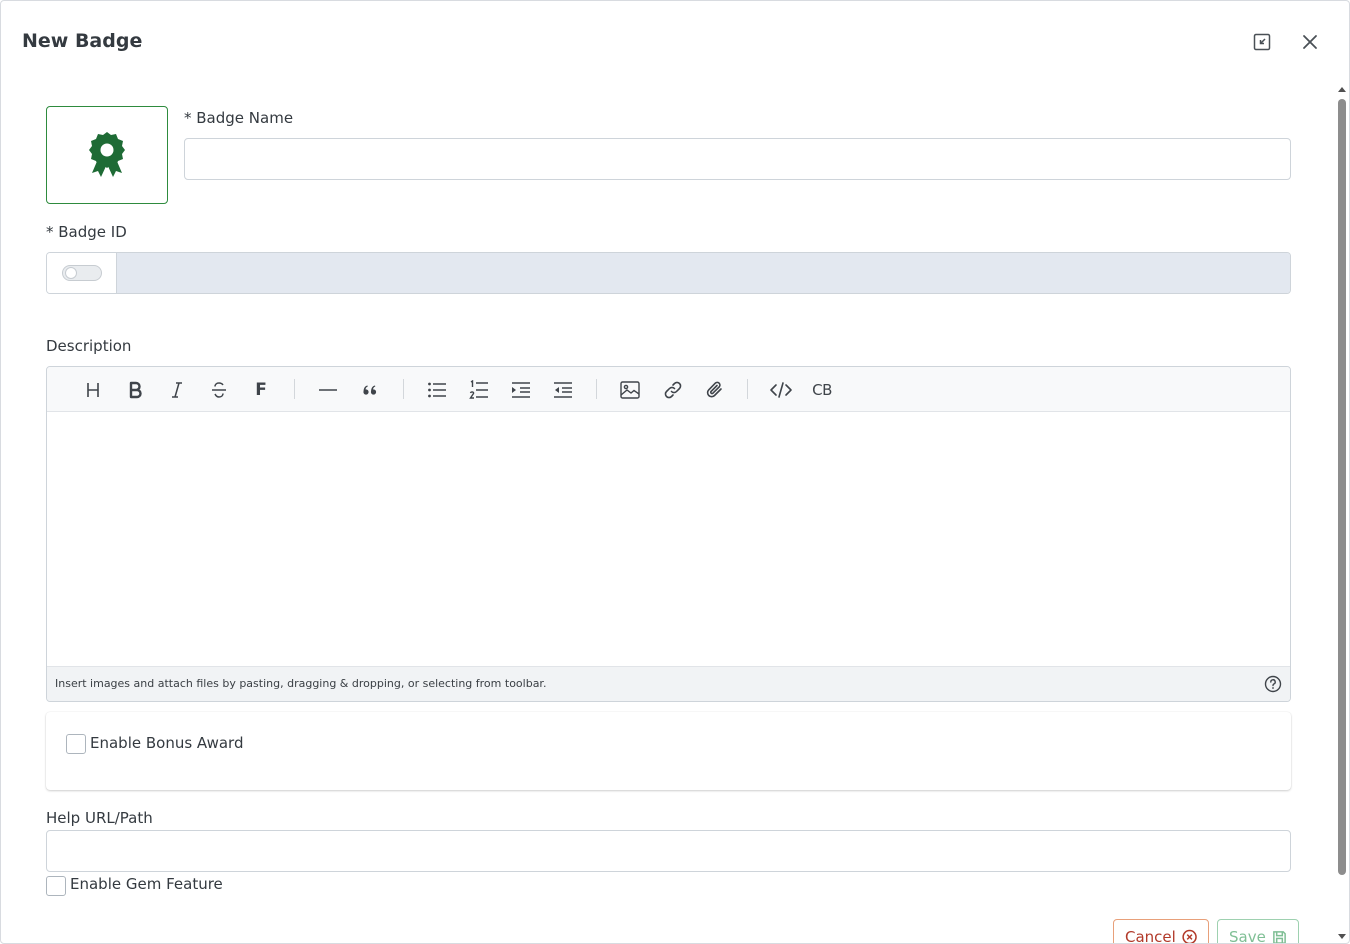  Describe the element at coordinates (99, 818) in the screenshot. I see `help-url-label: Help URL/Path` at that location.